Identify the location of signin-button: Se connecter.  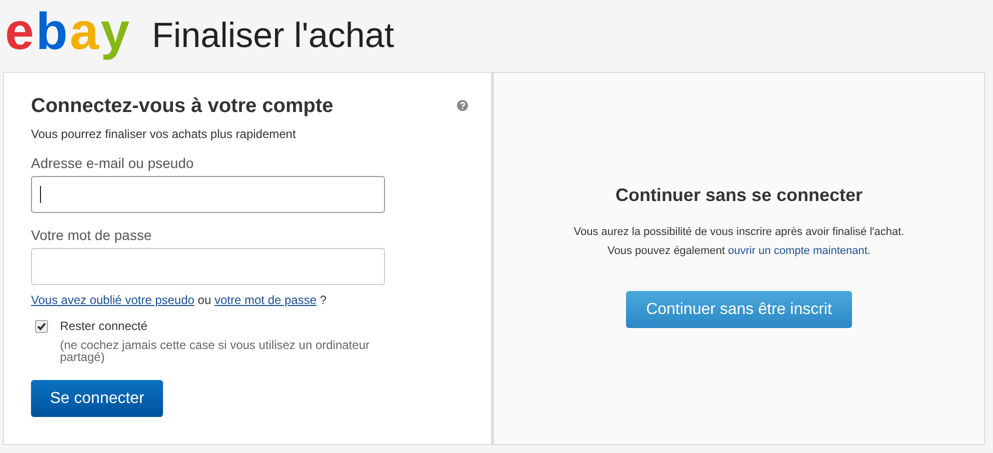
(97, 398).